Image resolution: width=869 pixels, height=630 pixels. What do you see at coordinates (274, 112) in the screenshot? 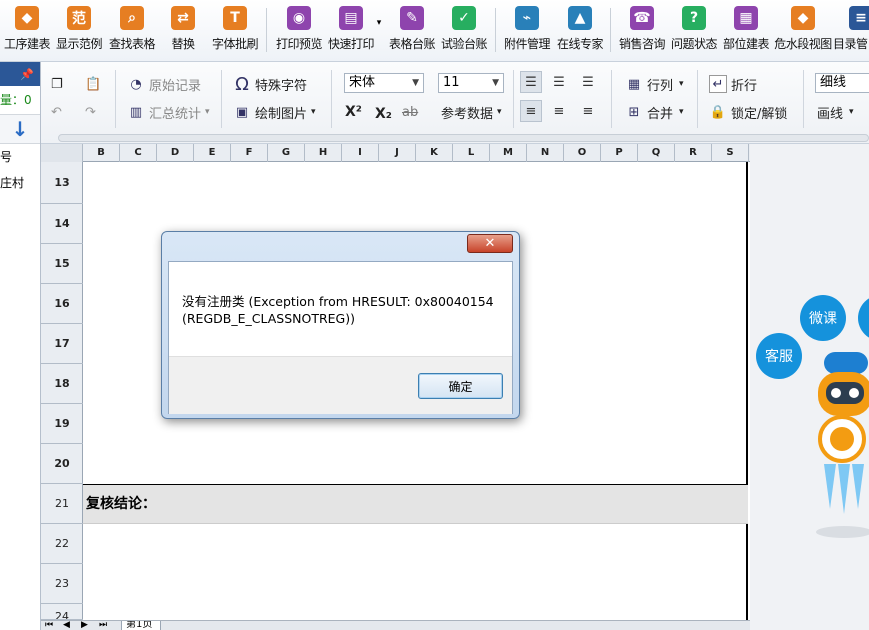
I see `draw-picture-button: ▣ 绘制图片 ▾` at bounding box center [274, 112].